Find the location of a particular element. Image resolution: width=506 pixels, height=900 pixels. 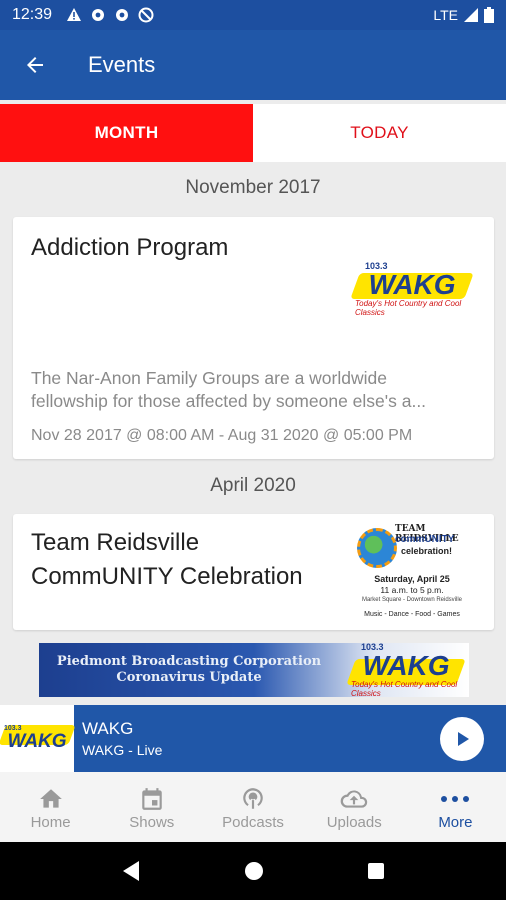

player-artwork: 103.3 WAKG is located at coordinates (38, 738).